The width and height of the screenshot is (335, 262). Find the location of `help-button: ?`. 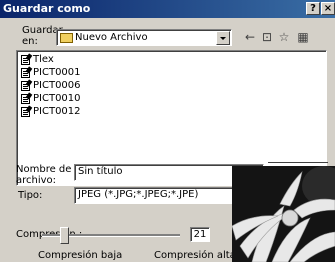

help-button: ? is located at coordinates (313, 8).